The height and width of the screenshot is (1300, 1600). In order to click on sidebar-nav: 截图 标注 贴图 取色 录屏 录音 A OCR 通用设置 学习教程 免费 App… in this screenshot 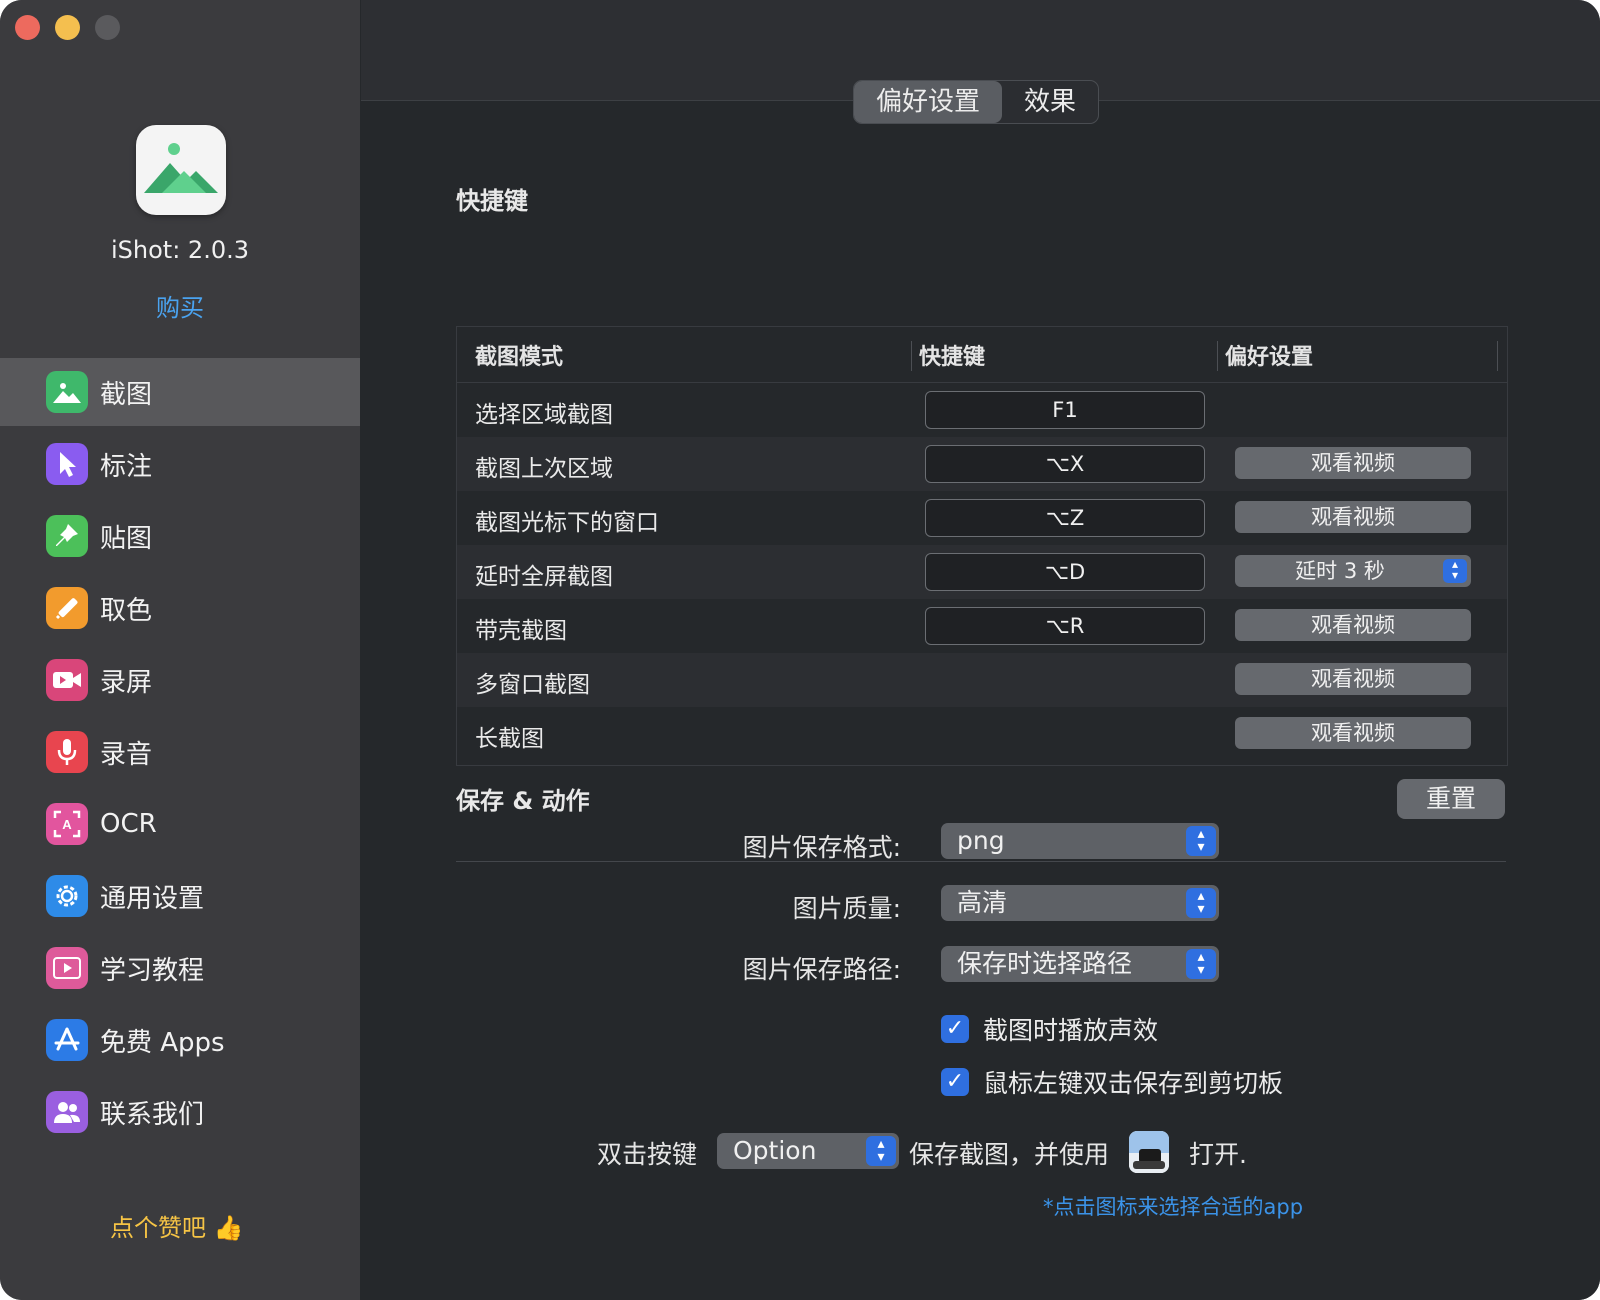, I will do `click(180, 754)`.